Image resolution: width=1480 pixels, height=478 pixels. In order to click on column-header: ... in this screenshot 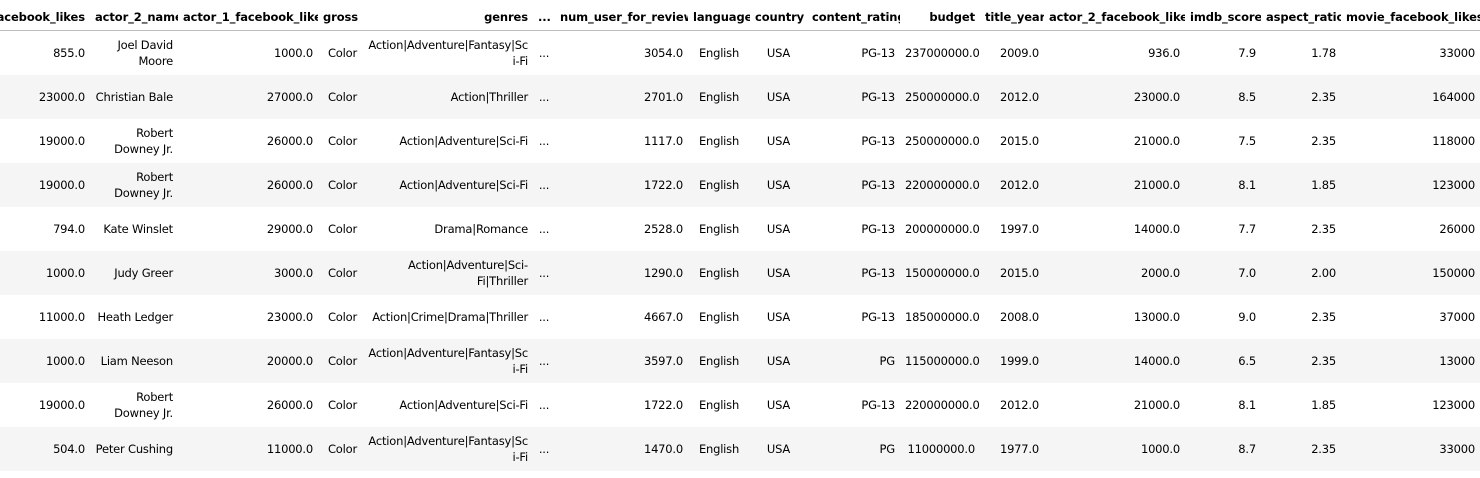, I will do `click(544, 15)`.